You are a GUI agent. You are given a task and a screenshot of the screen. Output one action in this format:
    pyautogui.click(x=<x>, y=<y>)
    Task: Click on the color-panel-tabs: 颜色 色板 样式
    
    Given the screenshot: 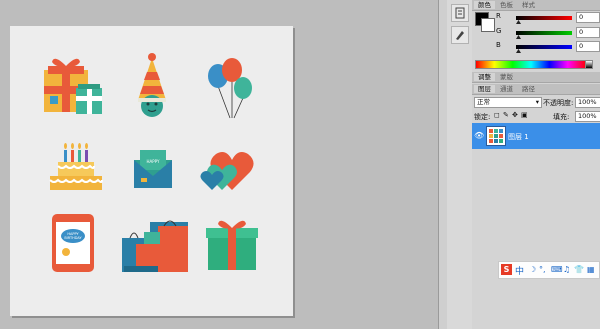 What is the action you would take?
    pyautogui.click(x=536, y=5)
    